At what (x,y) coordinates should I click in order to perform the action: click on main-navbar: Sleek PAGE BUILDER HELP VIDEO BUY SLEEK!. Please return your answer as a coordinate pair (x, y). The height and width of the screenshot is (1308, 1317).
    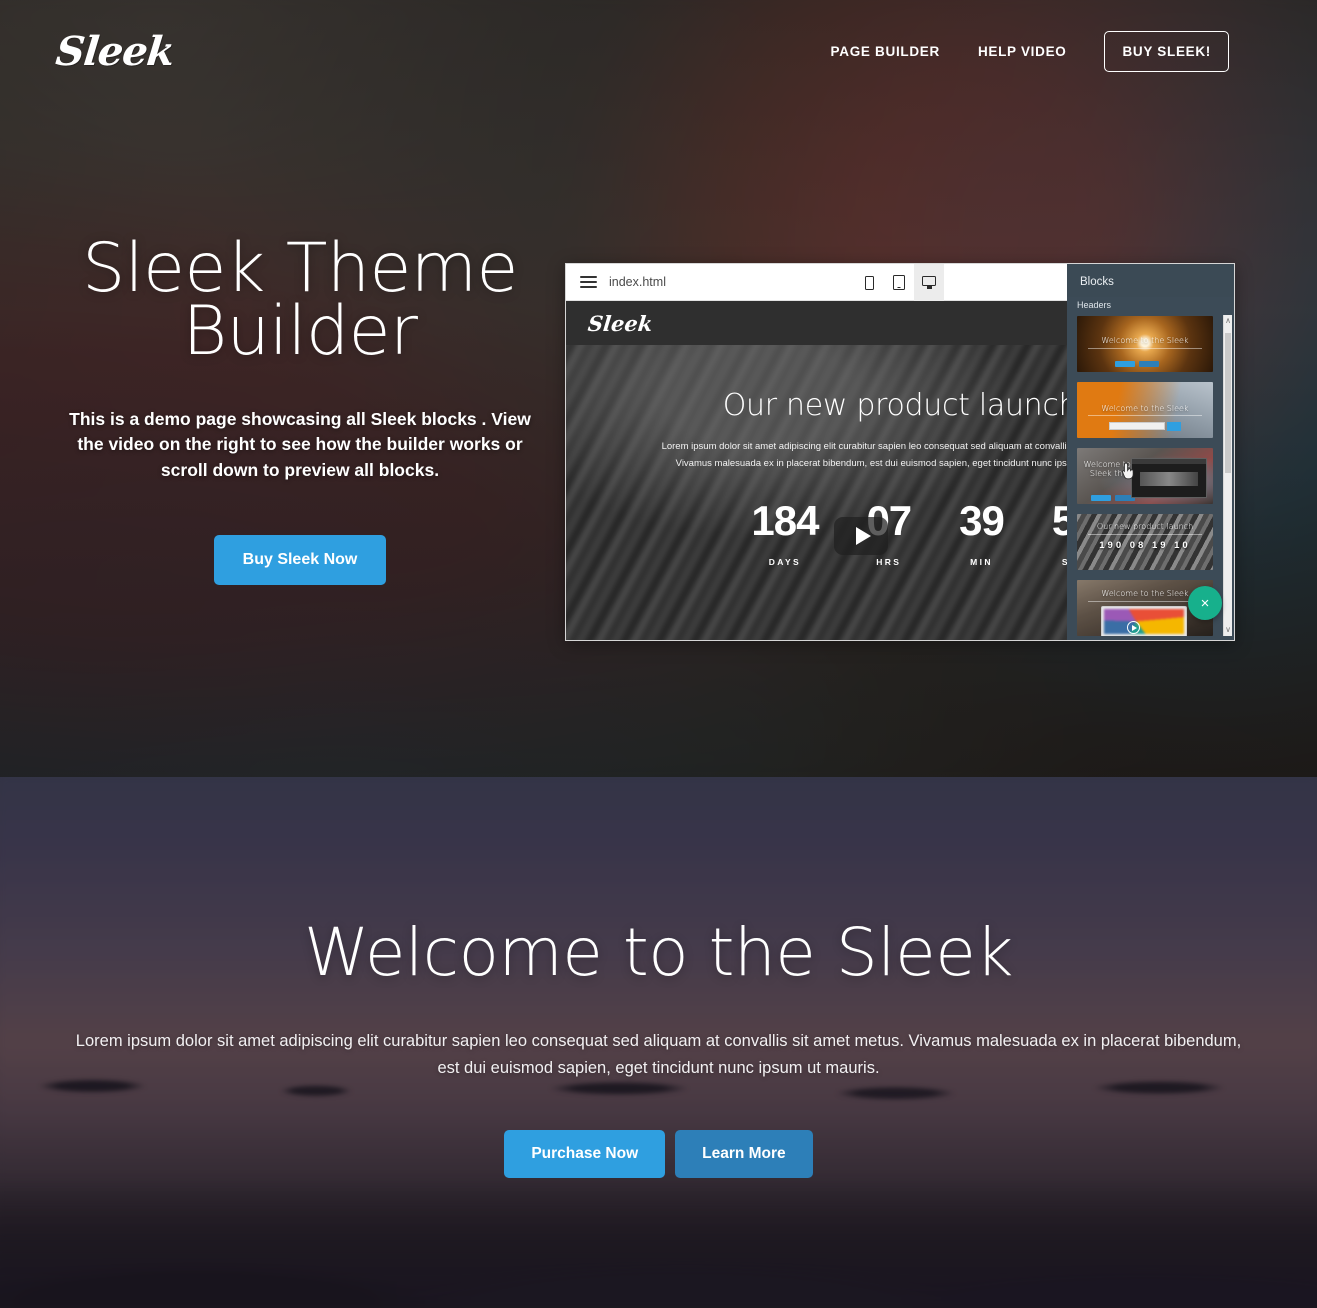
    Looking at the image, I should click on (658, 51).